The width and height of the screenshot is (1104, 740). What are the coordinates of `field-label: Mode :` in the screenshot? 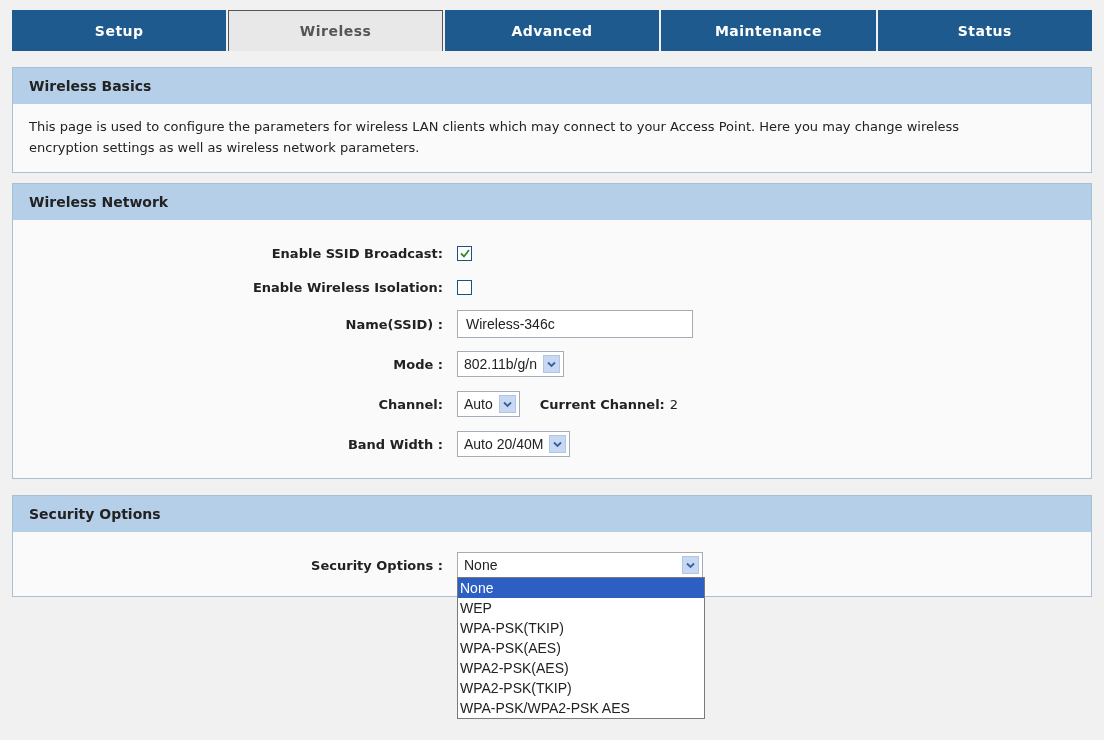 It's located at (418, 364).